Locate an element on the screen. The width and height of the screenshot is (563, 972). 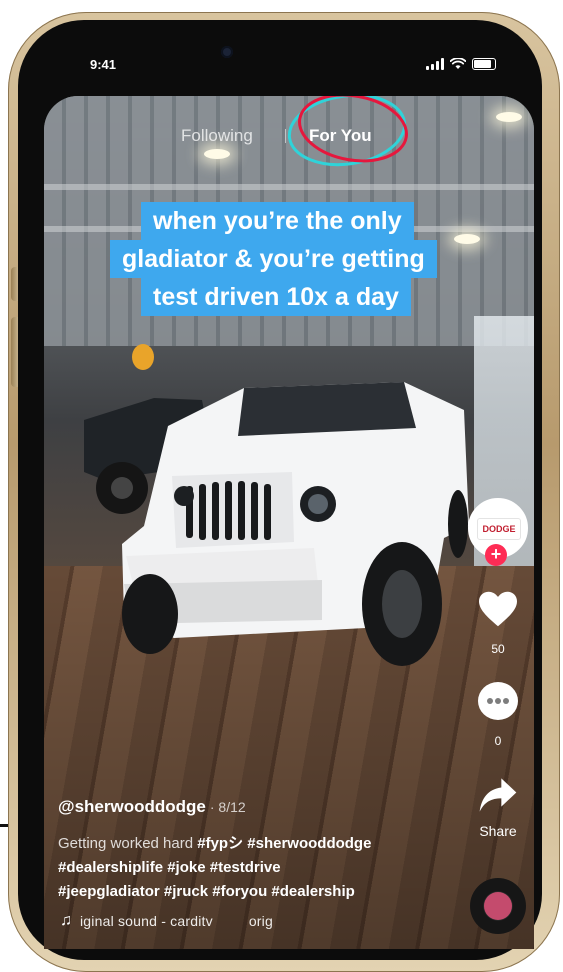
heart-icon is located at coordinates (498, 609).